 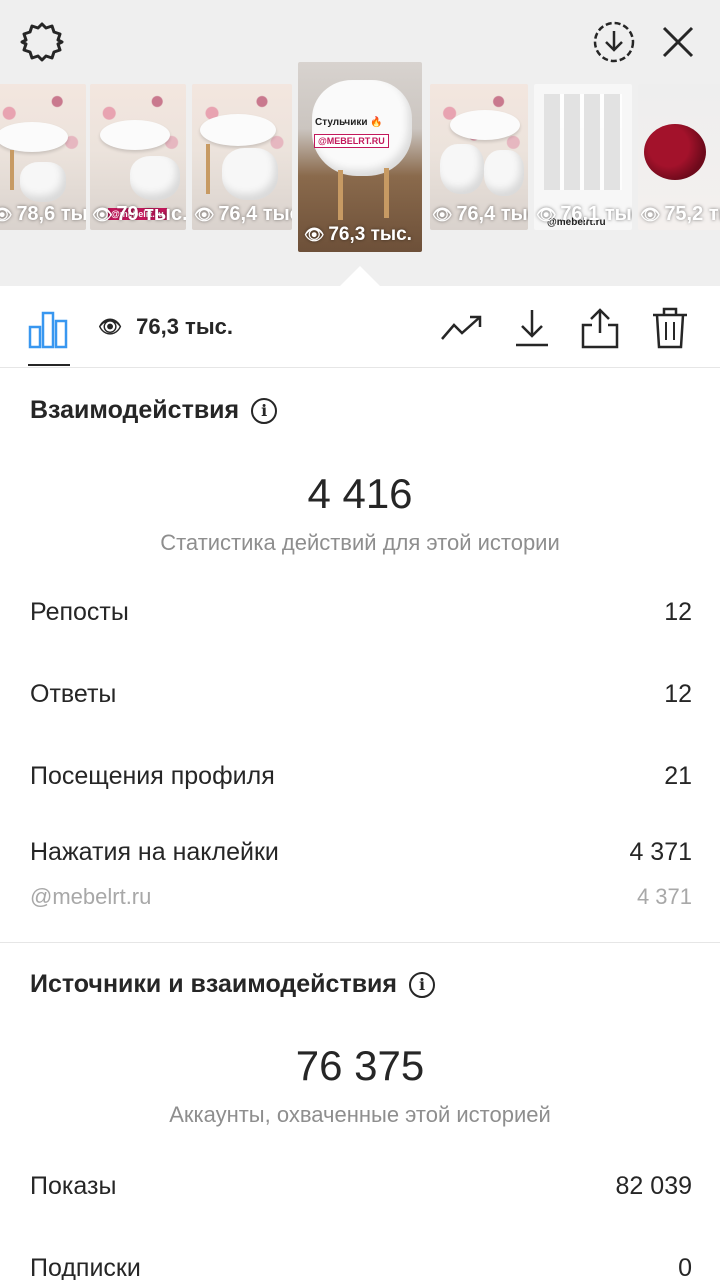 I want to click on share-icon, so click(x=600, y=328).